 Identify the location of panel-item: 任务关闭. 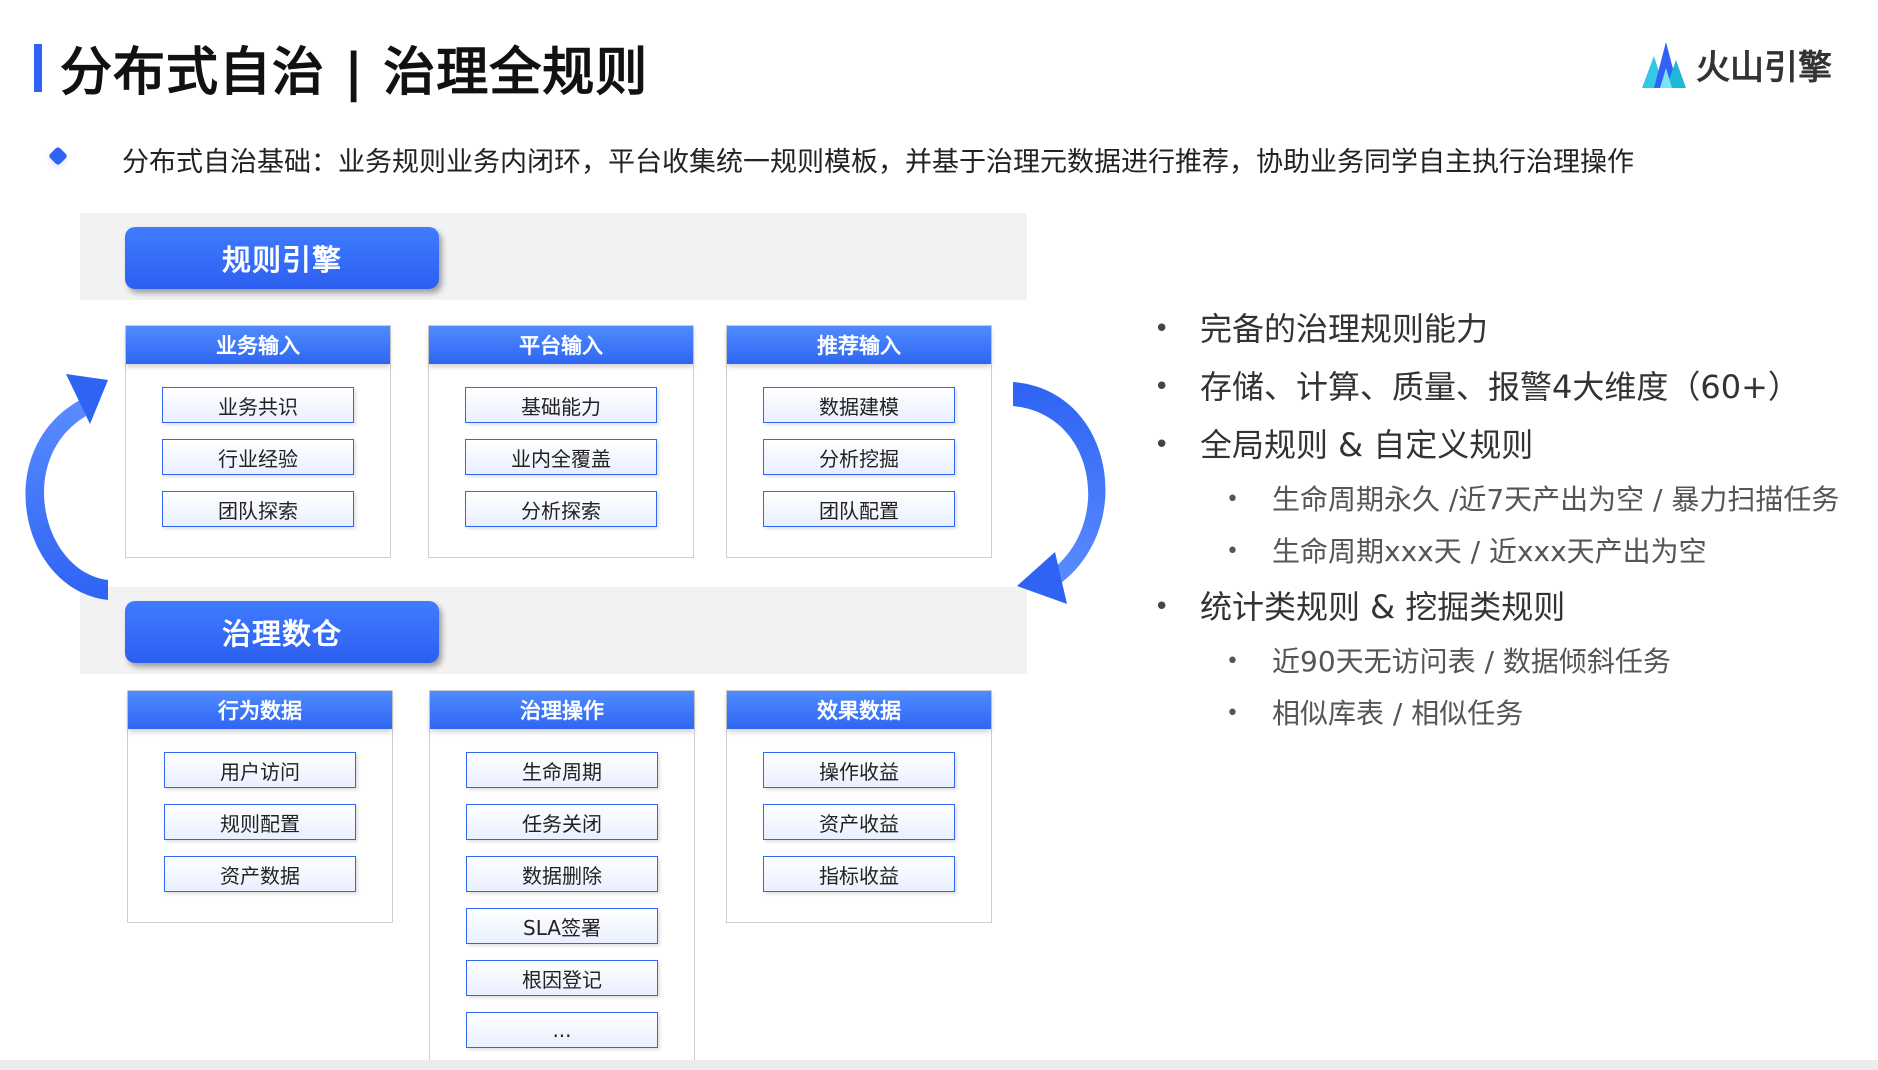
(562, 822).